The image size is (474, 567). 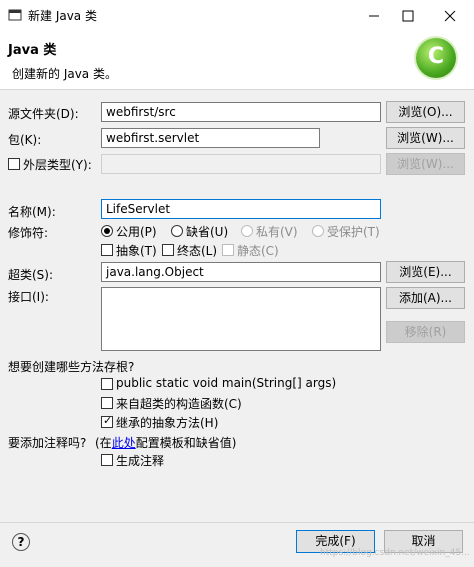 What do you see at coordinates (168, 250) in the screenshot?
I see `modifier-final-checkbox` at bounding box center [168, 250].